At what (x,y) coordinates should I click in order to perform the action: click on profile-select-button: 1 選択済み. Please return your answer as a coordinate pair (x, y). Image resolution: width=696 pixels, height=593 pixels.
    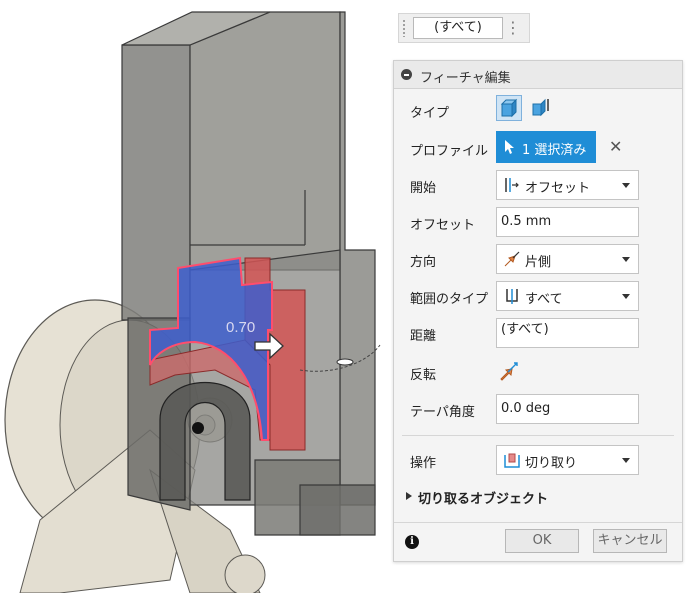
    Looking at the image, I should click on (546, 147).